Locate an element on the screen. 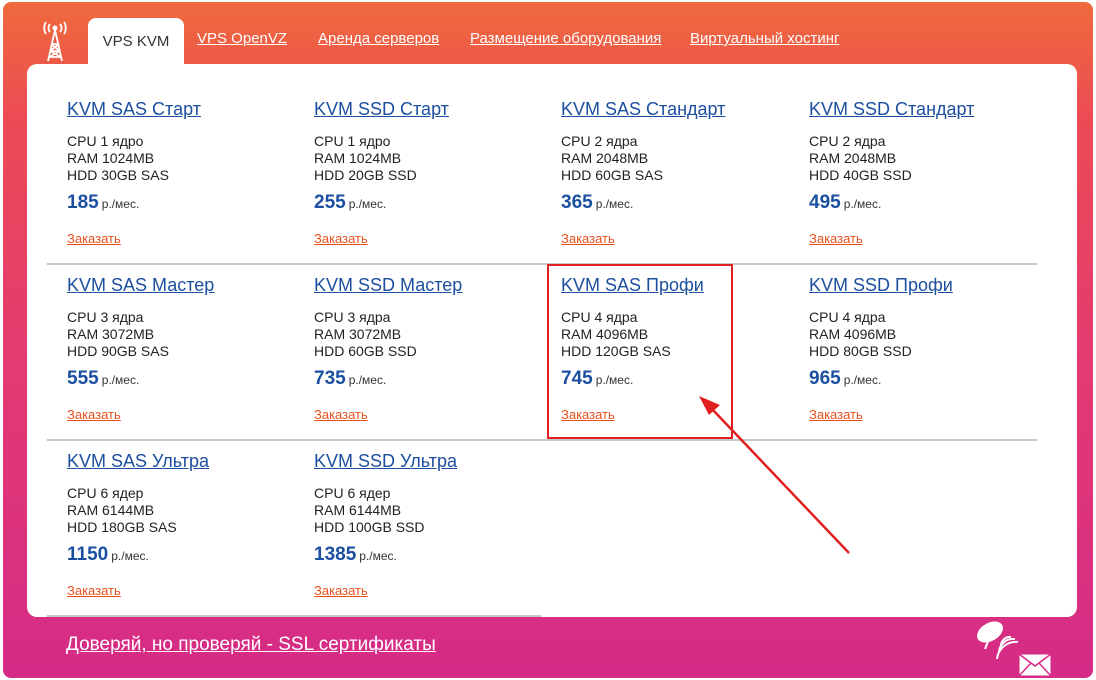 This screenshot has height=680, width=1096. plan-price: 495 р./мес. is located at coordinates (845, 203).